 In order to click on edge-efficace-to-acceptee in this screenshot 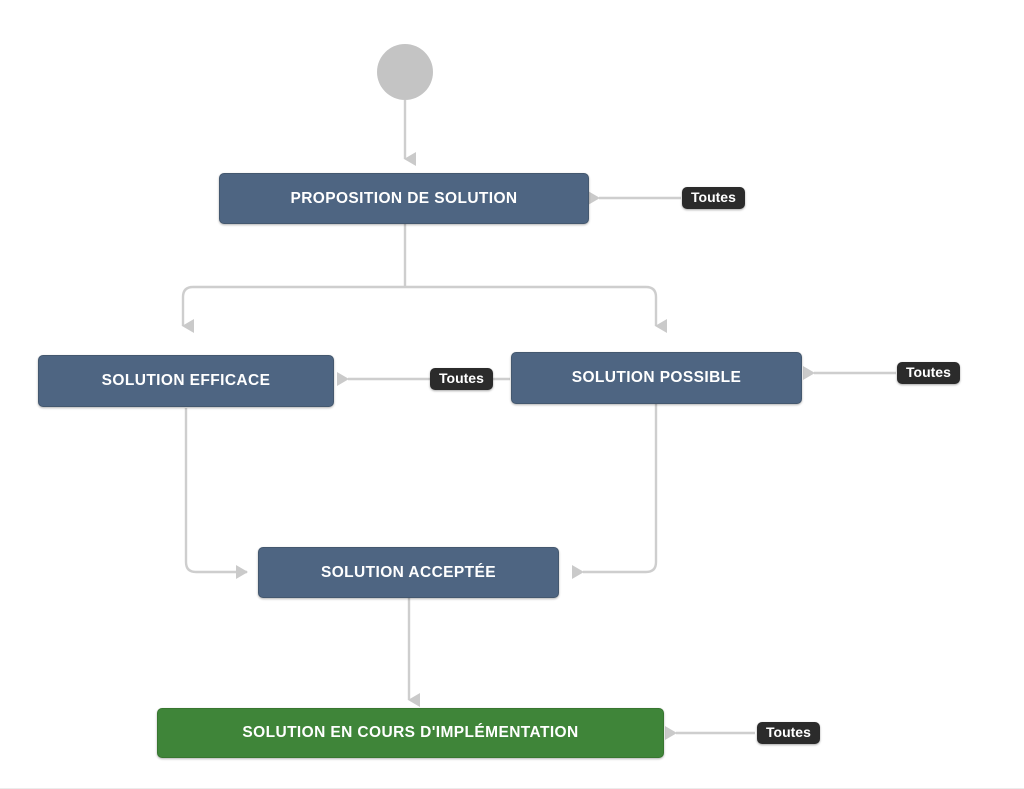, I will do `click(216, 493)`.